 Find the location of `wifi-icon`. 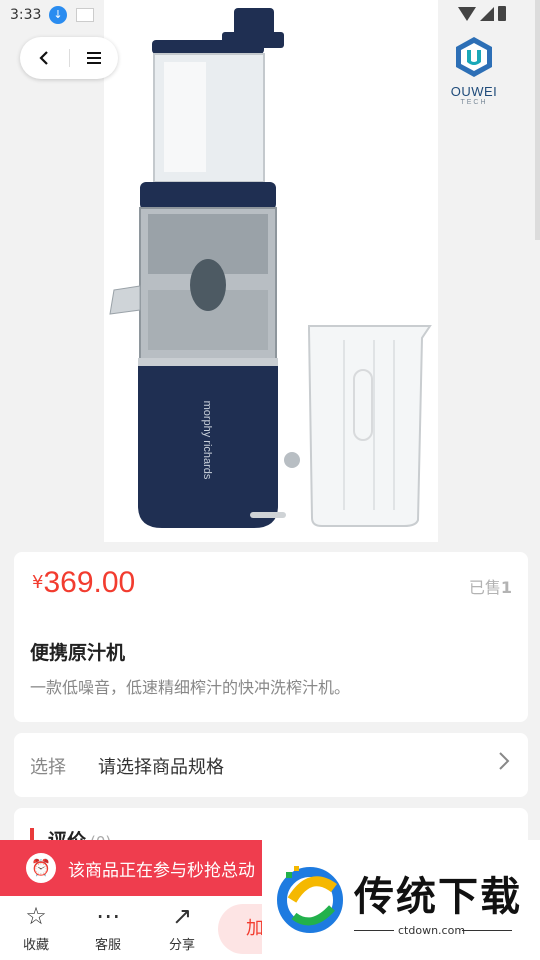

wifi-icon is located at coordinates (467, 13).